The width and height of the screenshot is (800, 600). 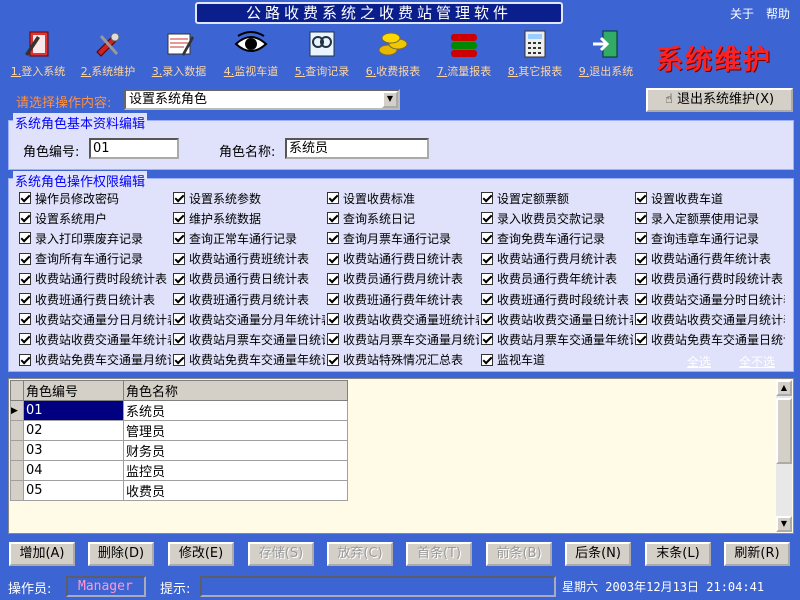 What do you see at coordinates (249, 238) in the screenshot?
I see `permission-checkbox: 查询正常车通行记录` at bounding box center [249, 238].